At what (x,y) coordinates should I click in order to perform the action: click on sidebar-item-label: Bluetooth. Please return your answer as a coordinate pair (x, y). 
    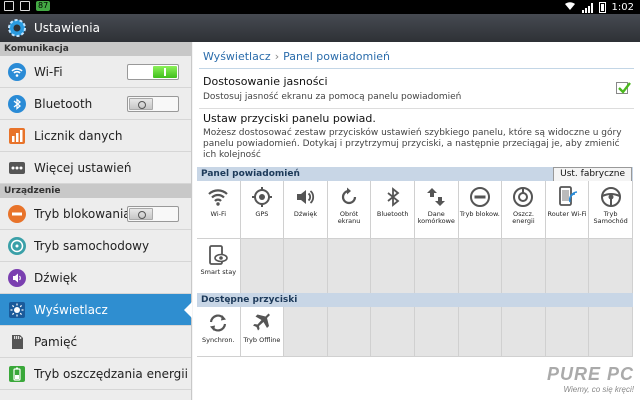
    Looking at the image, I should click on (63, 103).